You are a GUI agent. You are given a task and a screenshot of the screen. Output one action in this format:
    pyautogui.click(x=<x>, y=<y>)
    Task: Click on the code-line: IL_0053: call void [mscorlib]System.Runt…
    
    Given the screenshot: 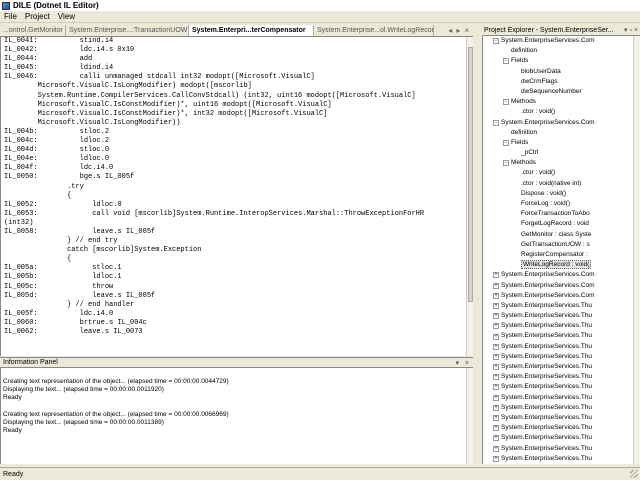 What is the action you would take?
    pyautogui.click(x=235, y=214)
    